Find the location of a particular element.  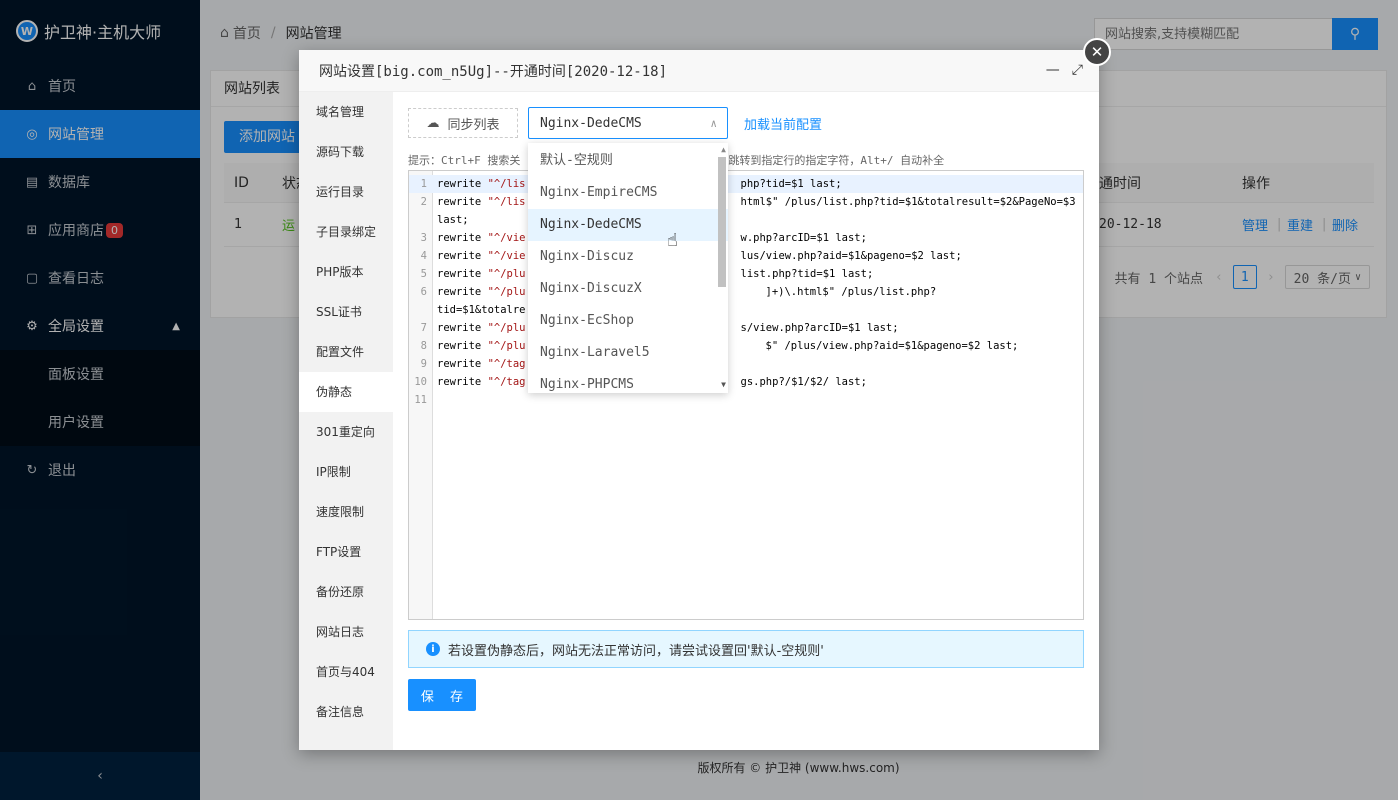

code-tail: w.php?arcID=$1 last; is located at coordinates (803, 238).